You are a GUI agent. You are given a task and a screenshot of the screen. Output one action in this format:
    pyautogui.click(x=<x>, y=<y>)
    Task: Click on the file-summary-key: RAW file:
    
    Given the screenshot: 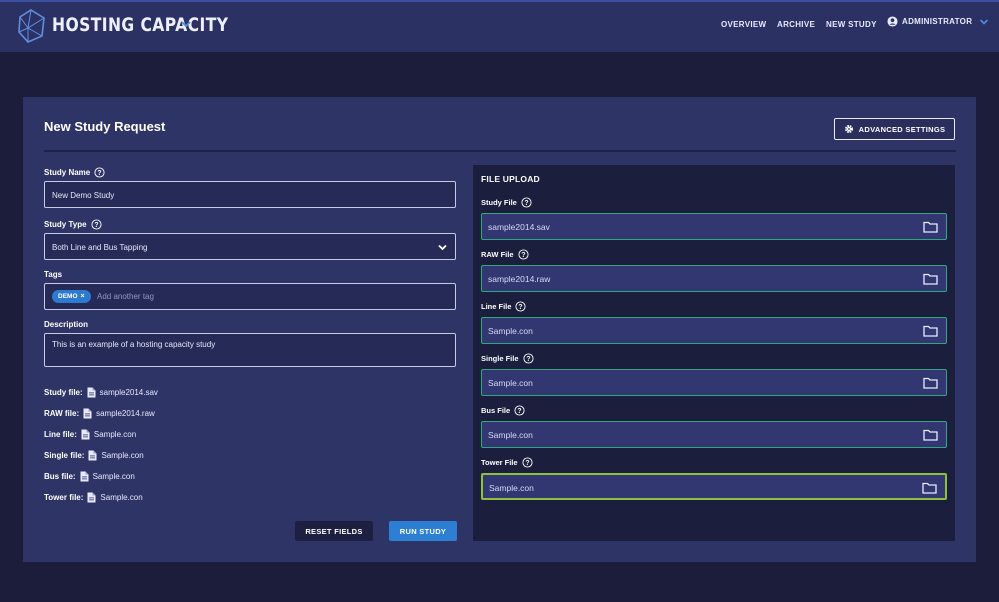 What is the action you would take?
    pyautogui.click(x=62, y=413)
    